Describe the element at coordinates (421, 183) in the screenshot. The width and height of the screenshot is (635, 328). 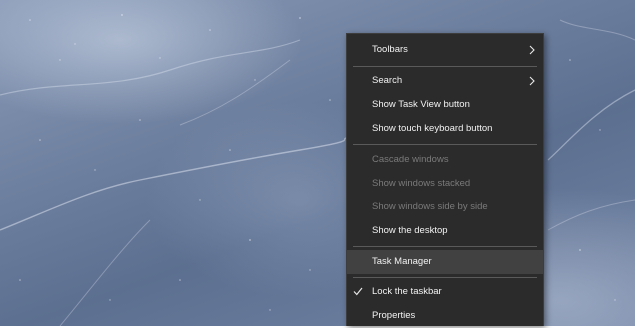
I see `menu-item-label: Show windows stacked` at that location.